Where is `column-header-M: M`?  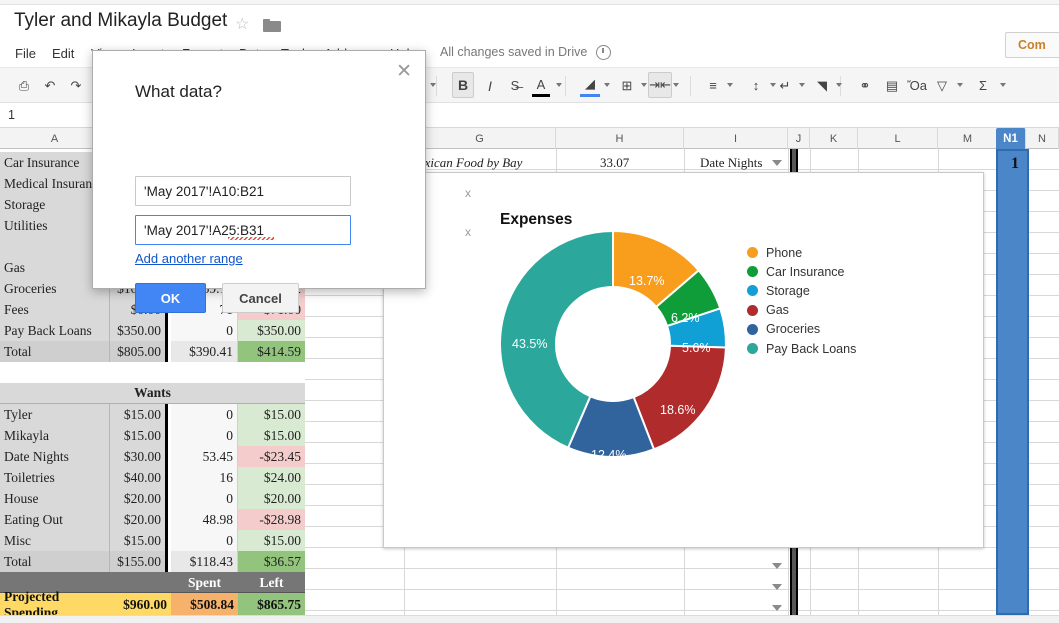
column-header-M: M is located at coordinates (968, 138).